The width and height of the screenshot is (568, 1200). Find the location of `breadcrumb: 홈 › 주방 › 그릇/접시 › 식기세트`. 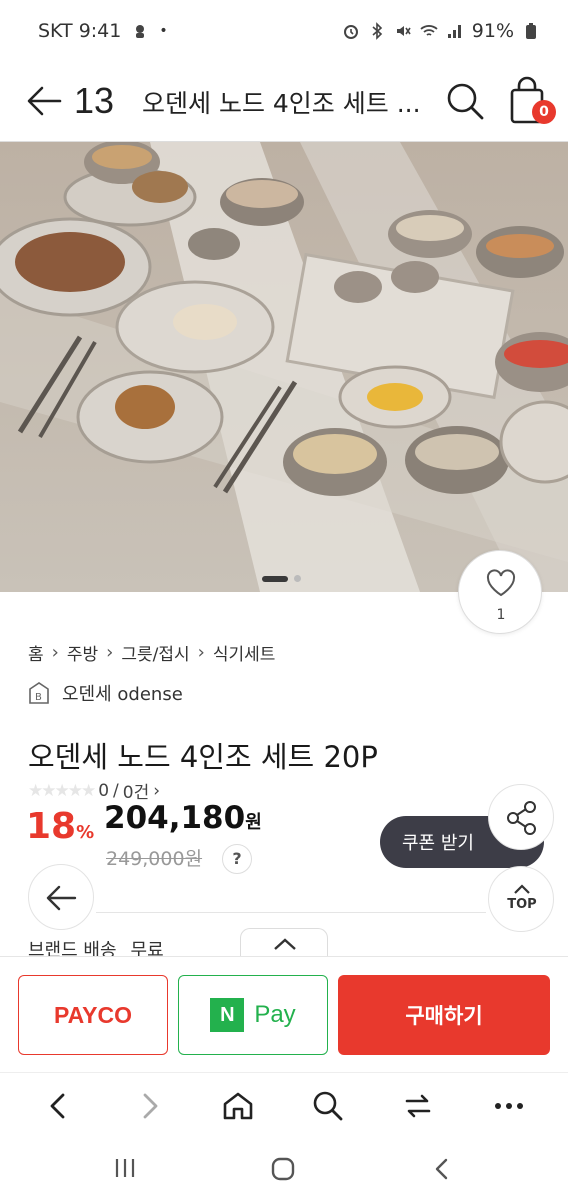

breadcrumb: 홈 › 주방 › 그릇/접시 › 식기세트 is located at coordinates (151, 652).